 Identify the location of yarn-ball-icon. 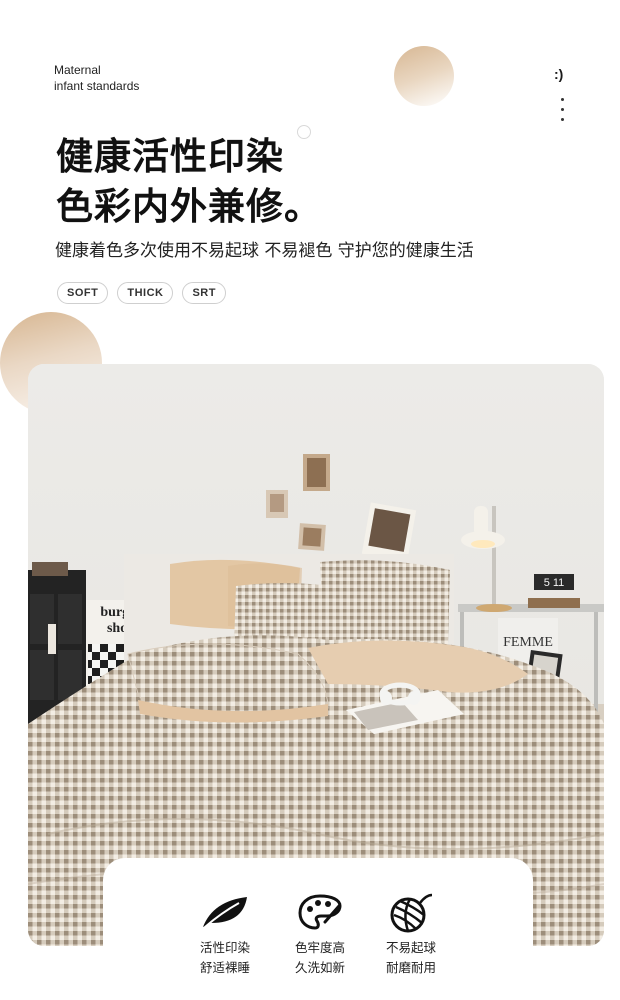
(411, 912).